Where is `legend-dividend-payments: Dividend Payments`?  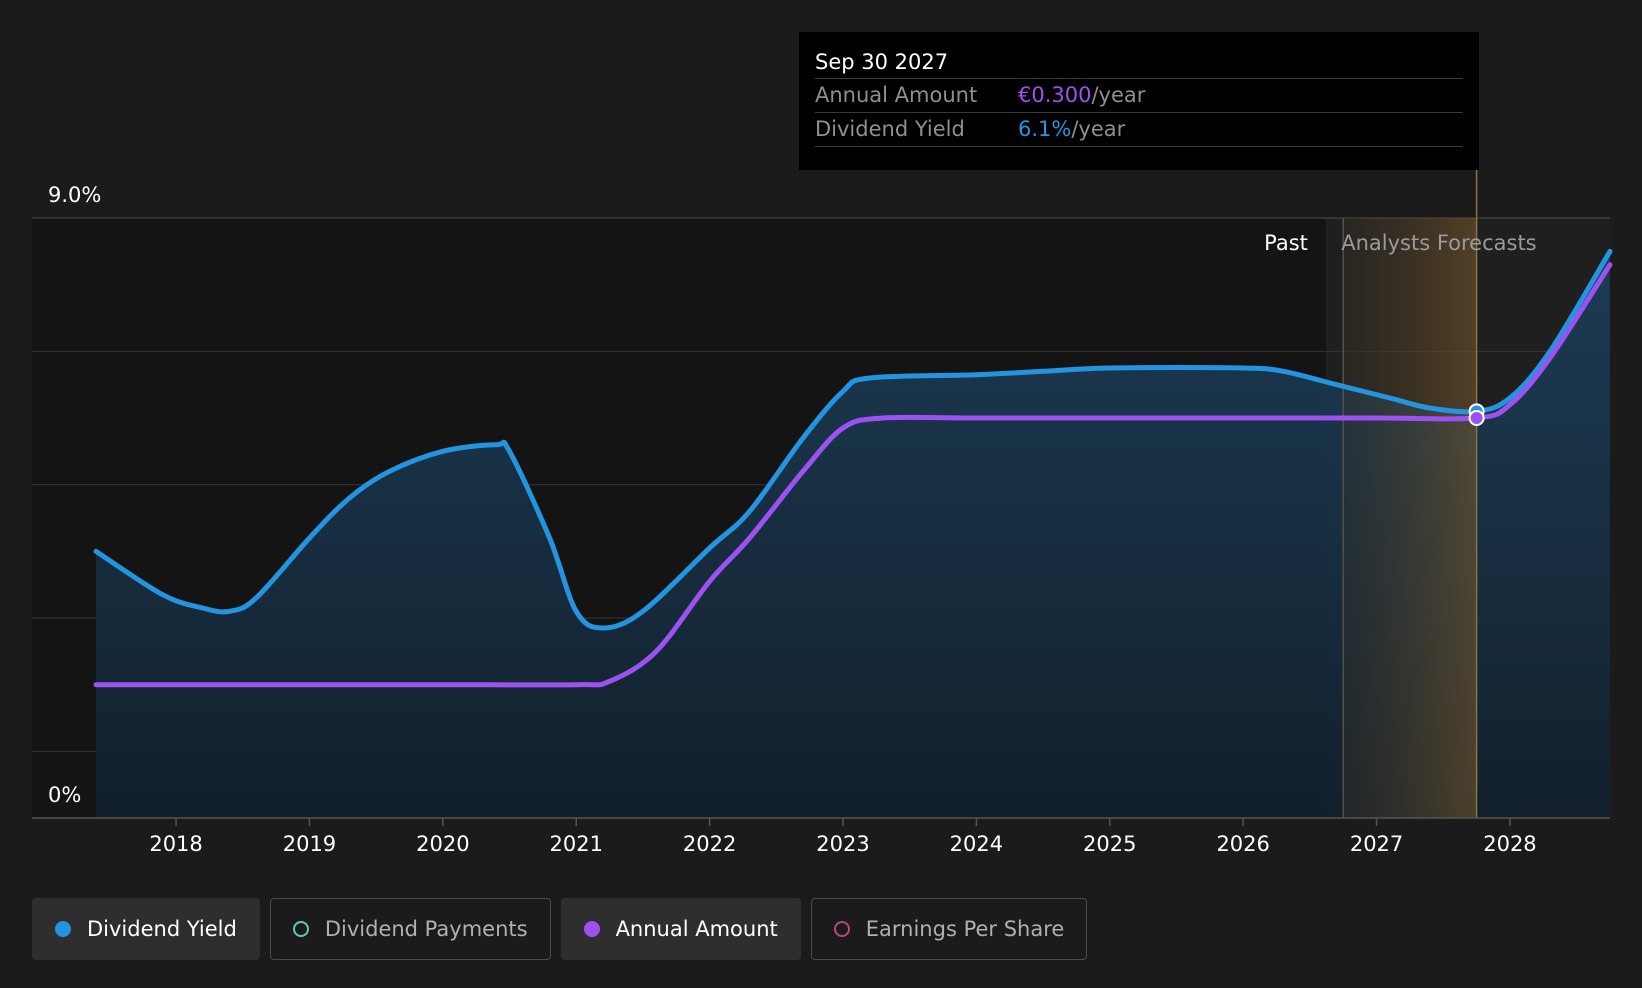
legend-dividend-payments: Dividend Payments is located at coordinates (410, 929).